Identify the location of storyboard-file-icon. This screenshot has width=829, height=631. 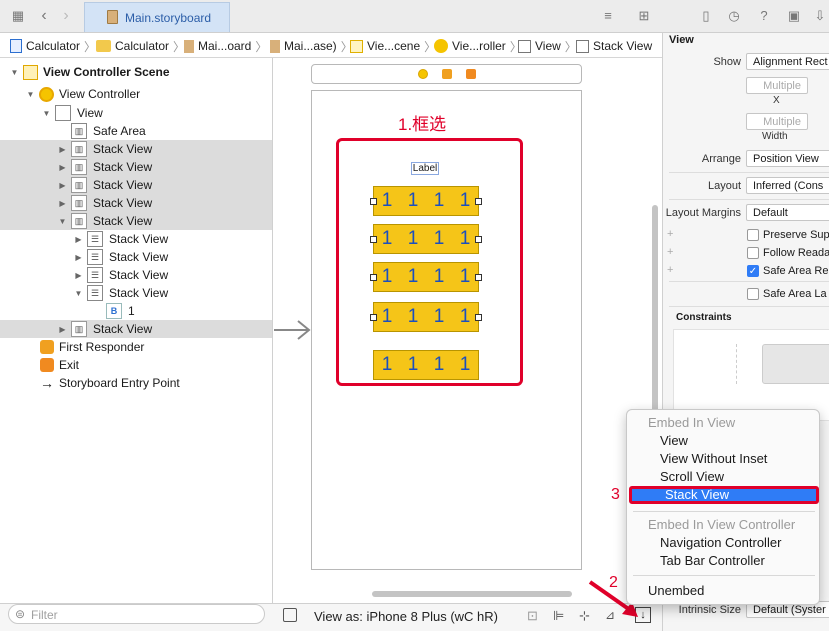
(189, 46).